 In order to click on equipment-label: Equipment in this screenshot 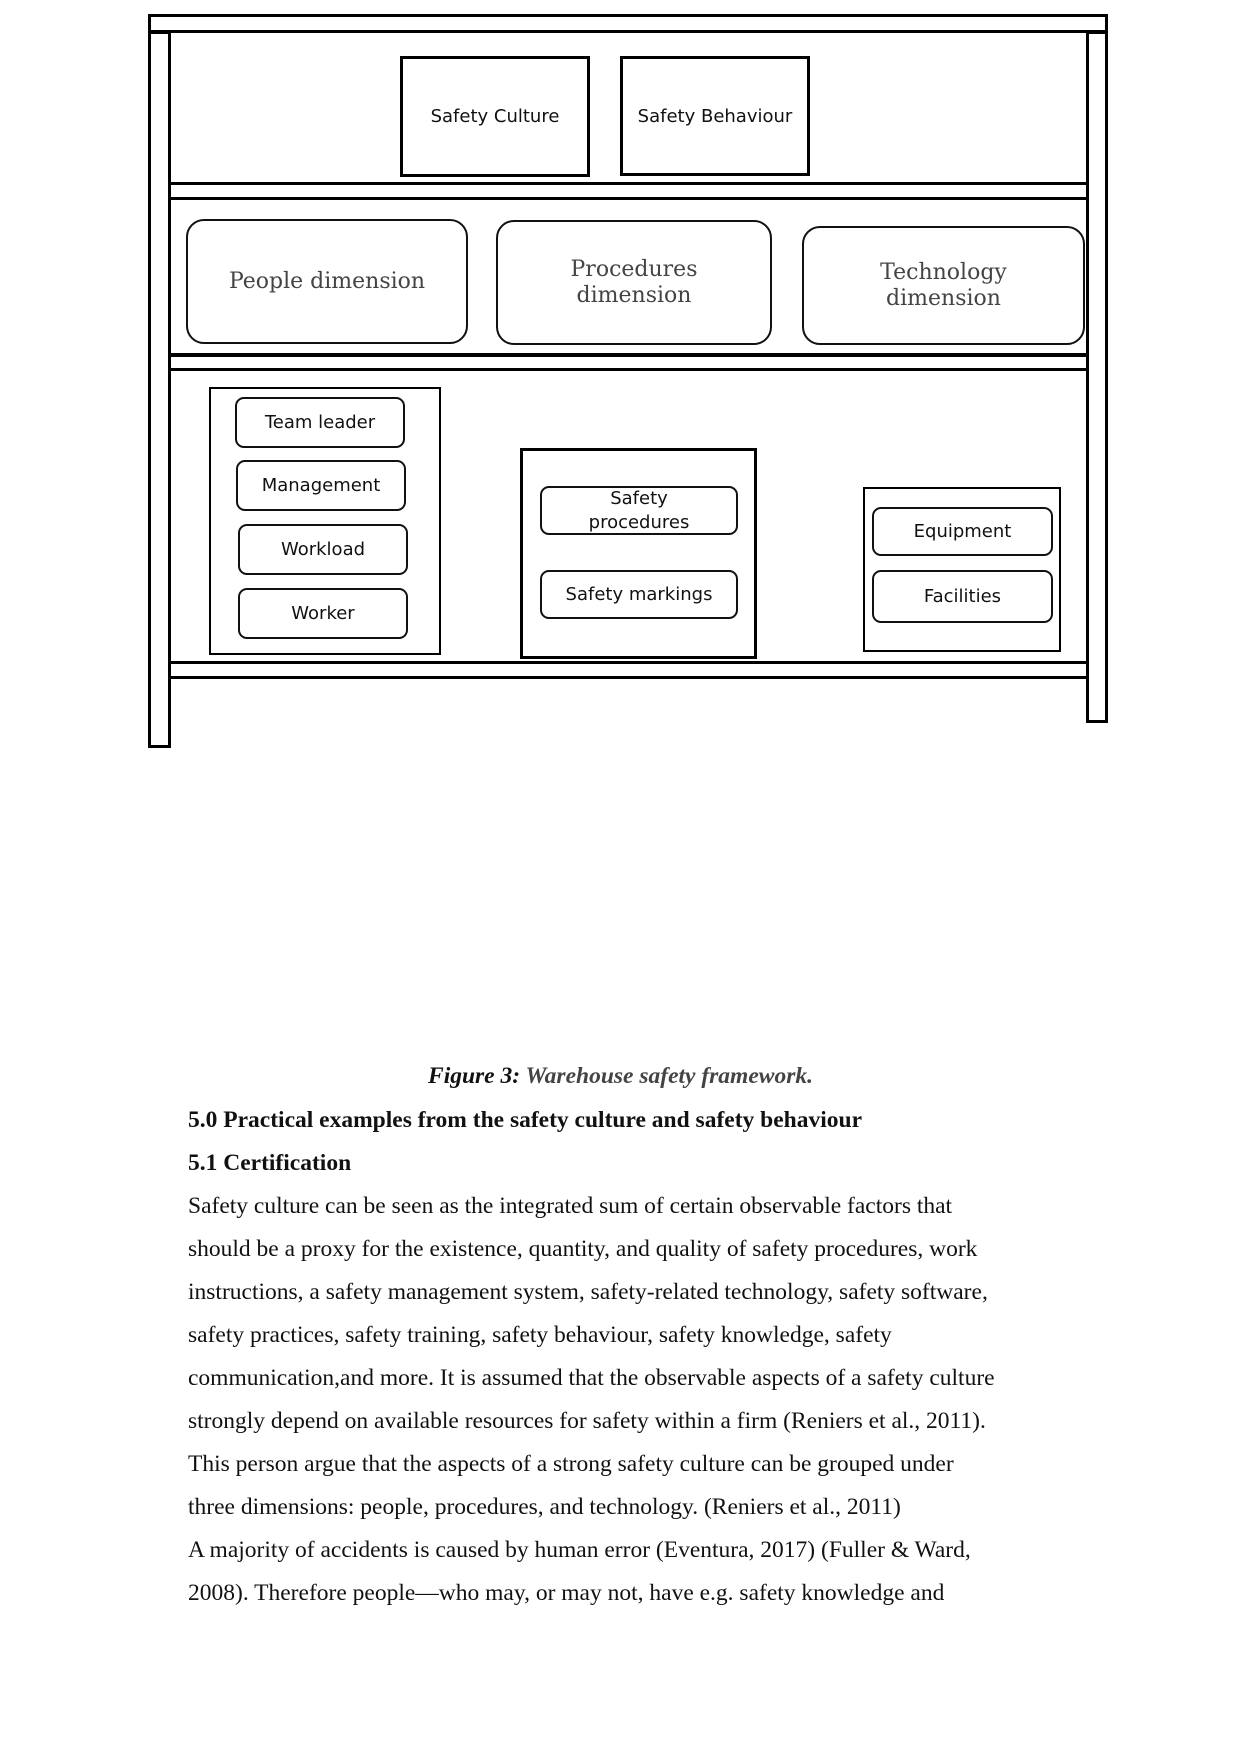, I will do `click(962, 531)`.